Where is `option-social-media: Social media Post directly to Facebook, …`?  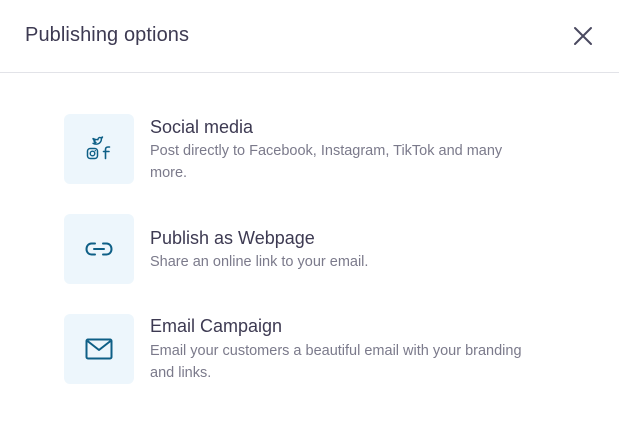
option-social-media: Social media Post directly to Facebook, … is located at coordinates (304, 149).